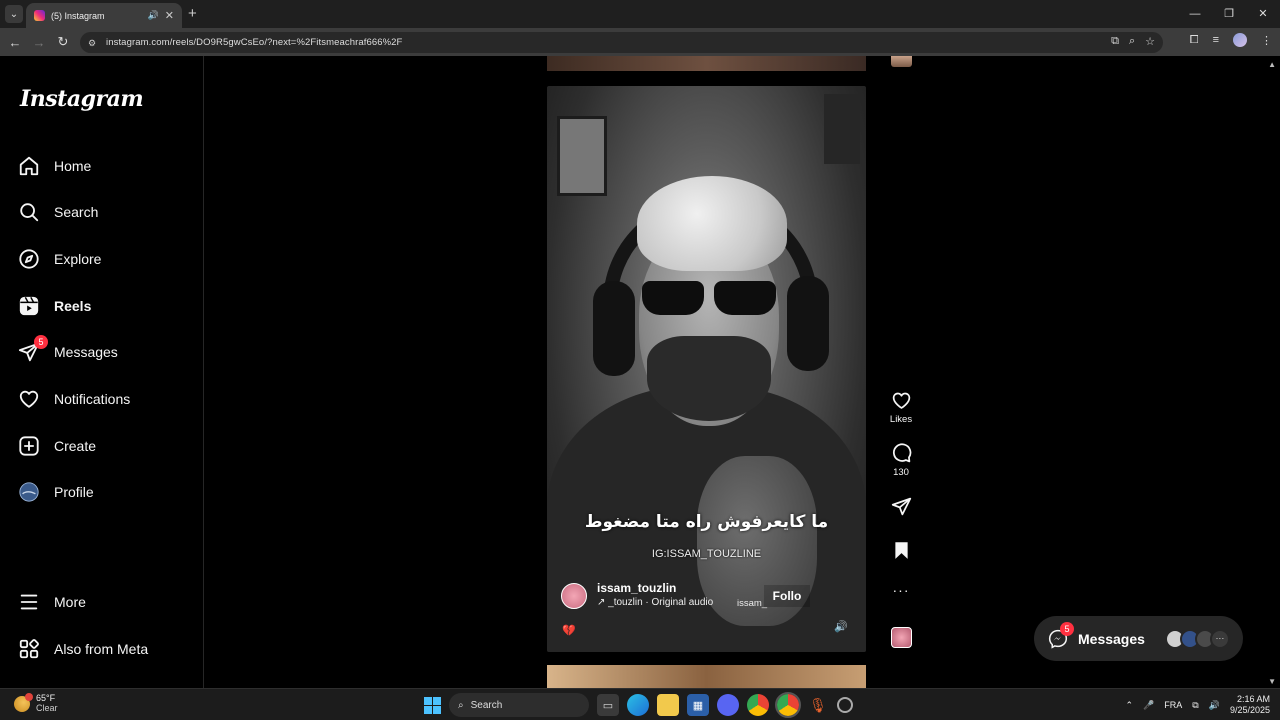 This screenshot has height=720, width=1280. I want to click on save-button, so click(901, 550).